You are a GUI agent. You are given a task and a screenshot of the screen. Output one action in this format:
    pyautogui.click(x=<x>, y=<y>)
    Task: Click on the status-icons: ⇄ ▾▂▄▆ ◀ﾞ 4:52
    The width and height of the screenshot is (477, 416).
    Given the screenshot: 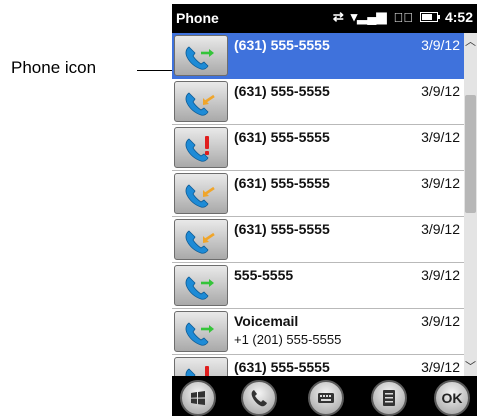 What is the action you would take?
    pyautogui.click(x=403, y=17)
    